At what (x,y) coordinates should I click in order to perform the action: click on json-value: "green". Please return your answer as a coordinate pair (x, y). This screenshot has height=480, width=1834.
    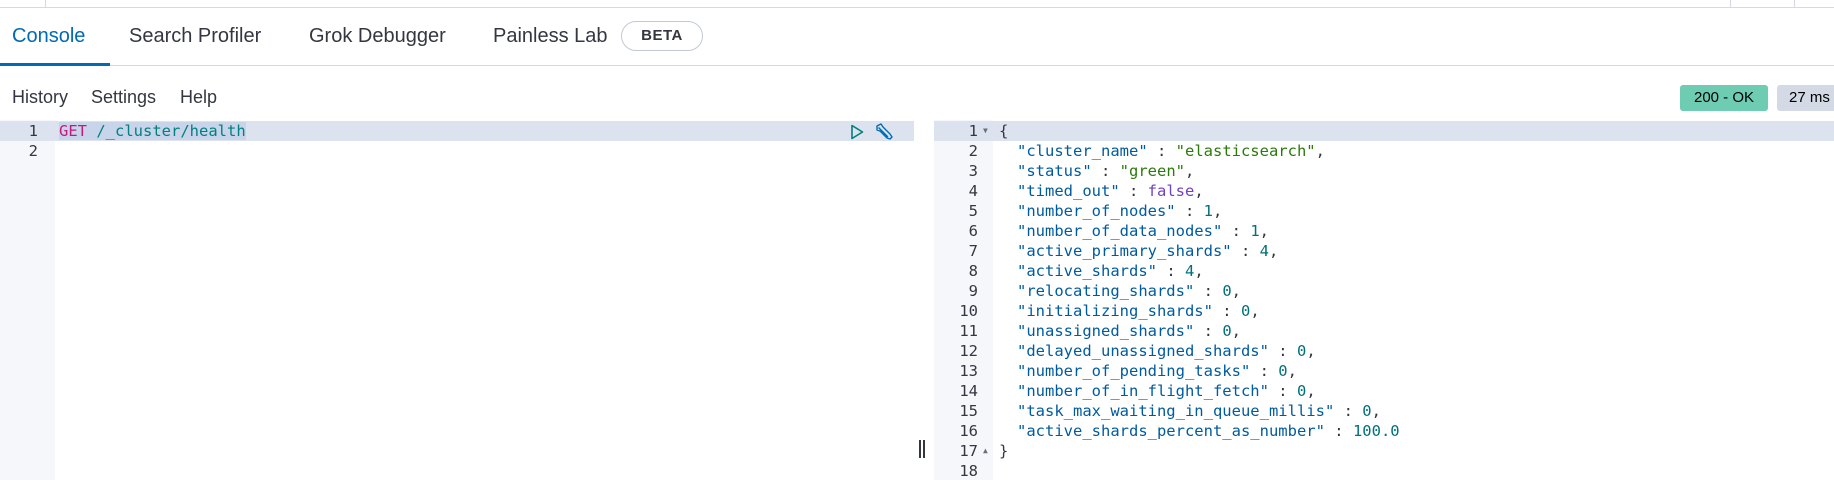
    Looking at the image, I should click on (1152, 171).